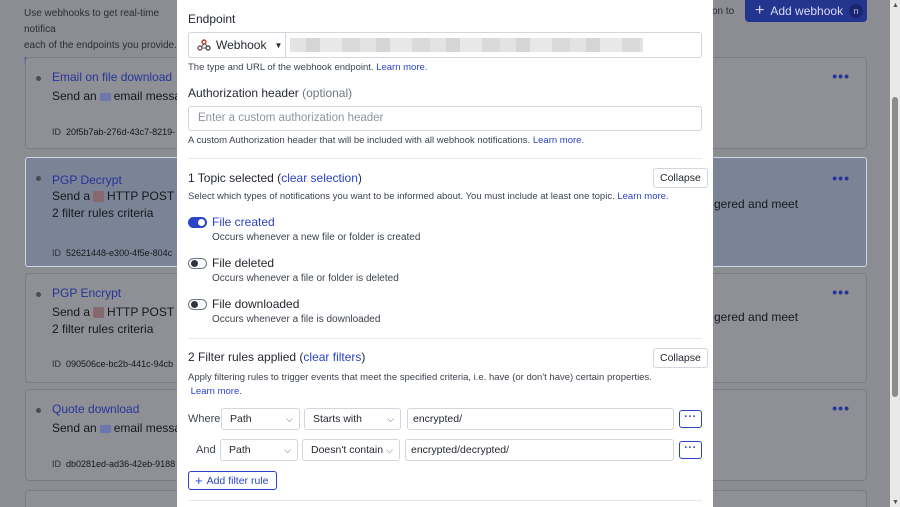 This screenshot has width=900, height=507. Describe the element at coordinates (278, 45) in the screenshot. I see `caret-down-icon: ▼` at that location.